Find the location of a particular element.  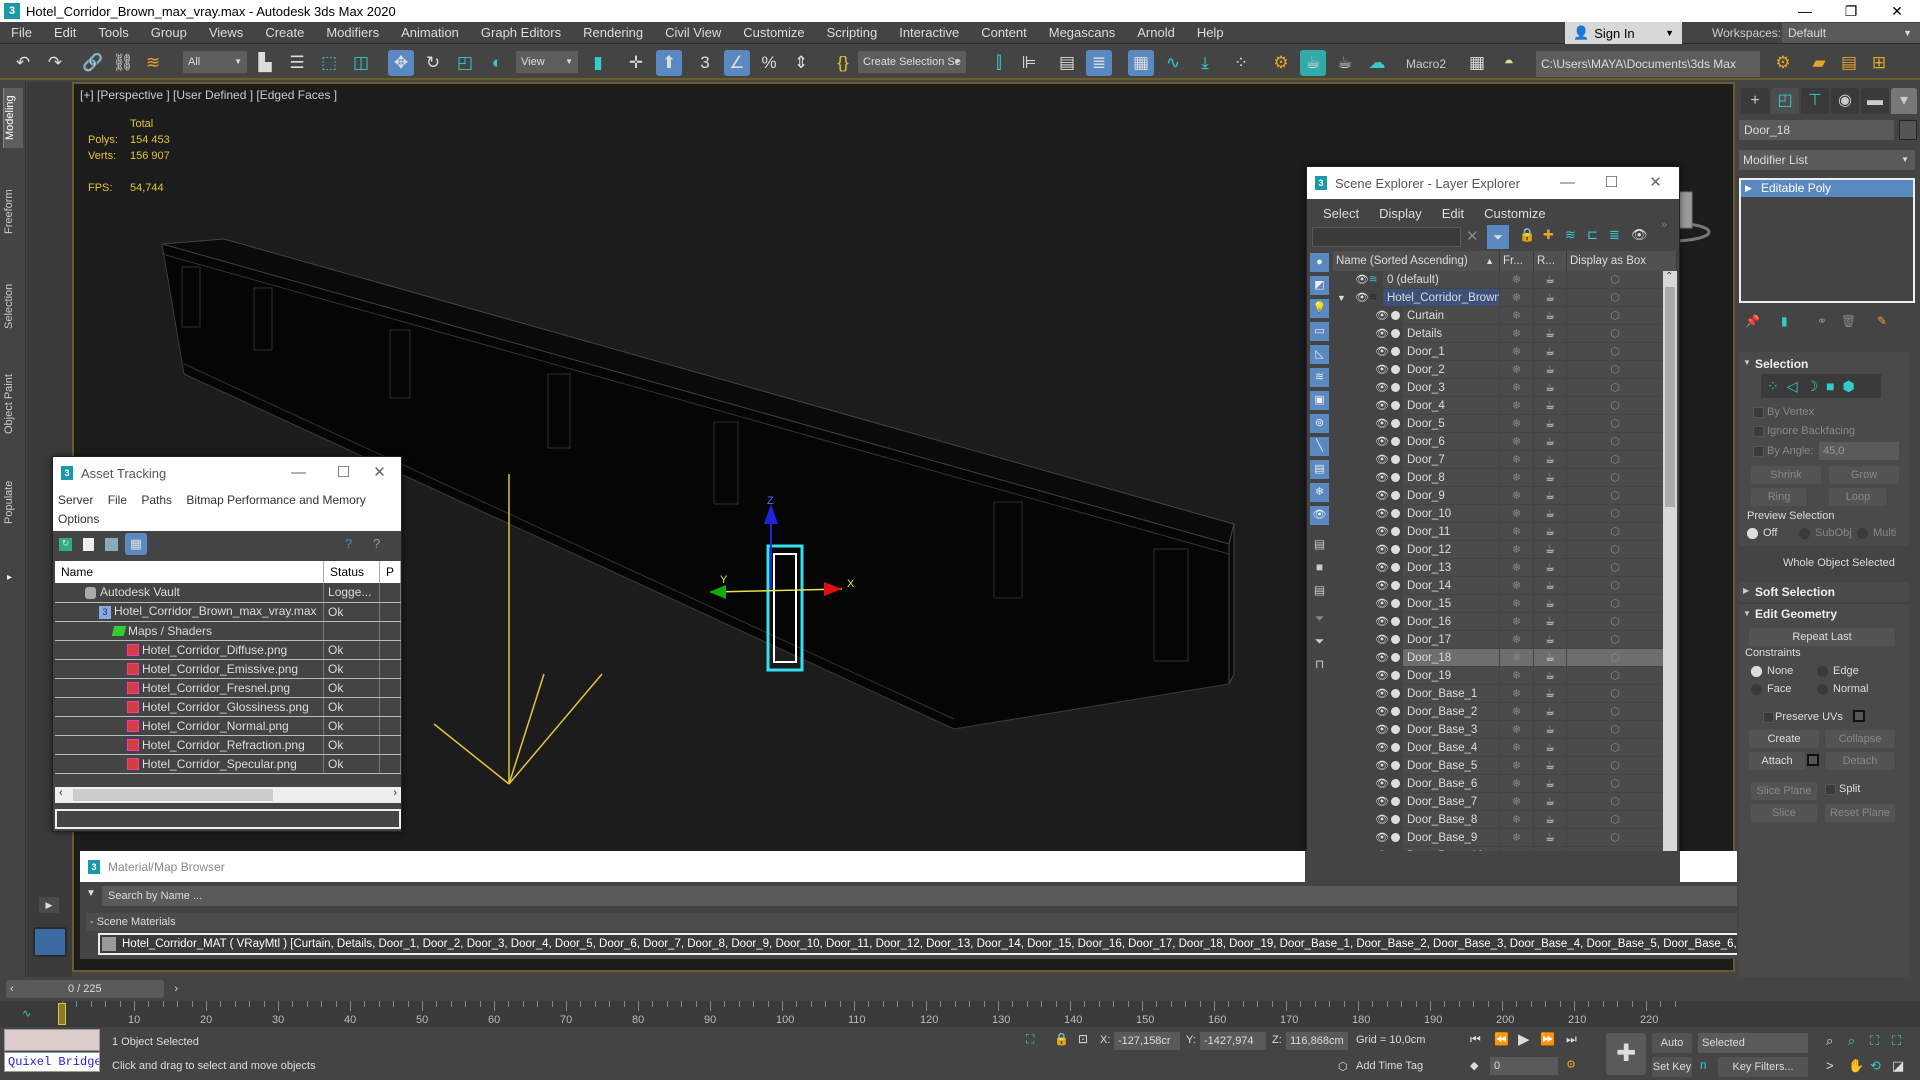

unlink-icon: ⛓ is located at coordinates (123, 63).